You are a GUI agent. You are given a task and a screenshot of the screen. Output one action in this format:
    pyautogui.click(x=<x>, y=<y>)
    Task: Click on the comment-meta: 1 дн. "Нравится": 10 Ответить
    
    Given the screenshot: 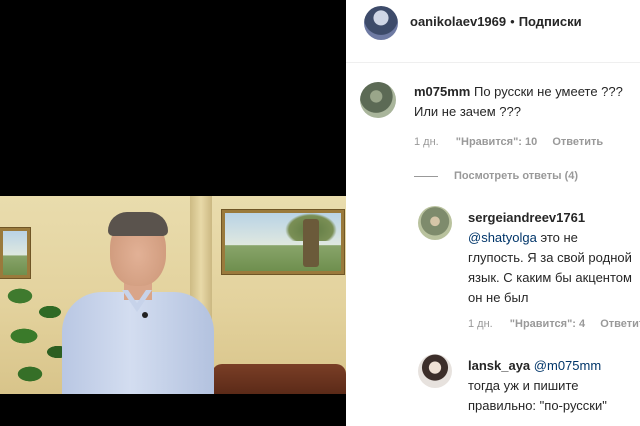 What is the action you would take?
    pyautogui.click(x=508, y=142)
    